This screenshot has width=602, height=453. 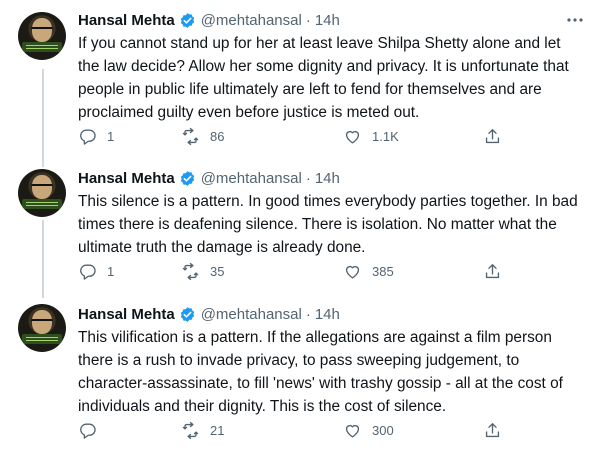 What do you see at coordinates (202, 430) in the screenshot?
I see `retweet-button: 21` at bounding box center [202, 430].